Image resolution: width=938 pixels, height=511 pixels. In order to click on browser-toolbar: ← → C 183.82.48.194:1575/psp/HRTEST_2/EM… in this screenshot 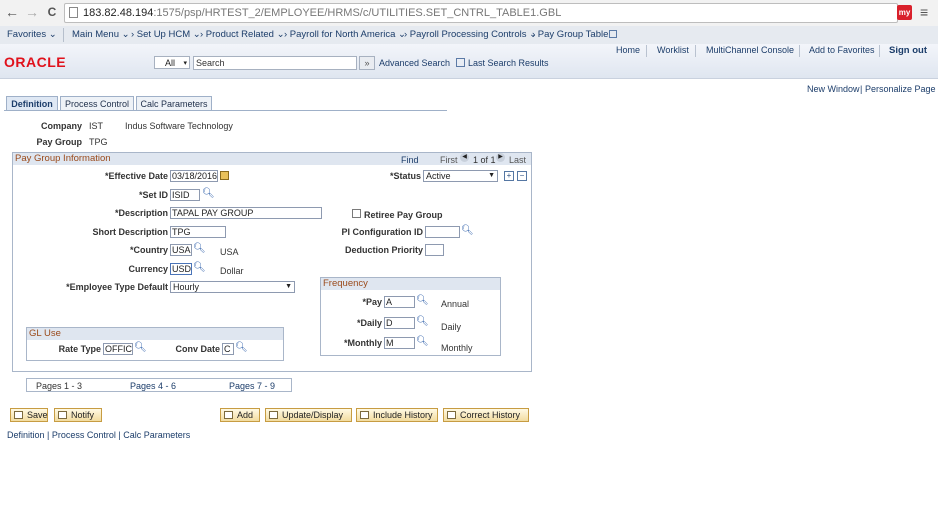, I will do `click(469, 13)`.